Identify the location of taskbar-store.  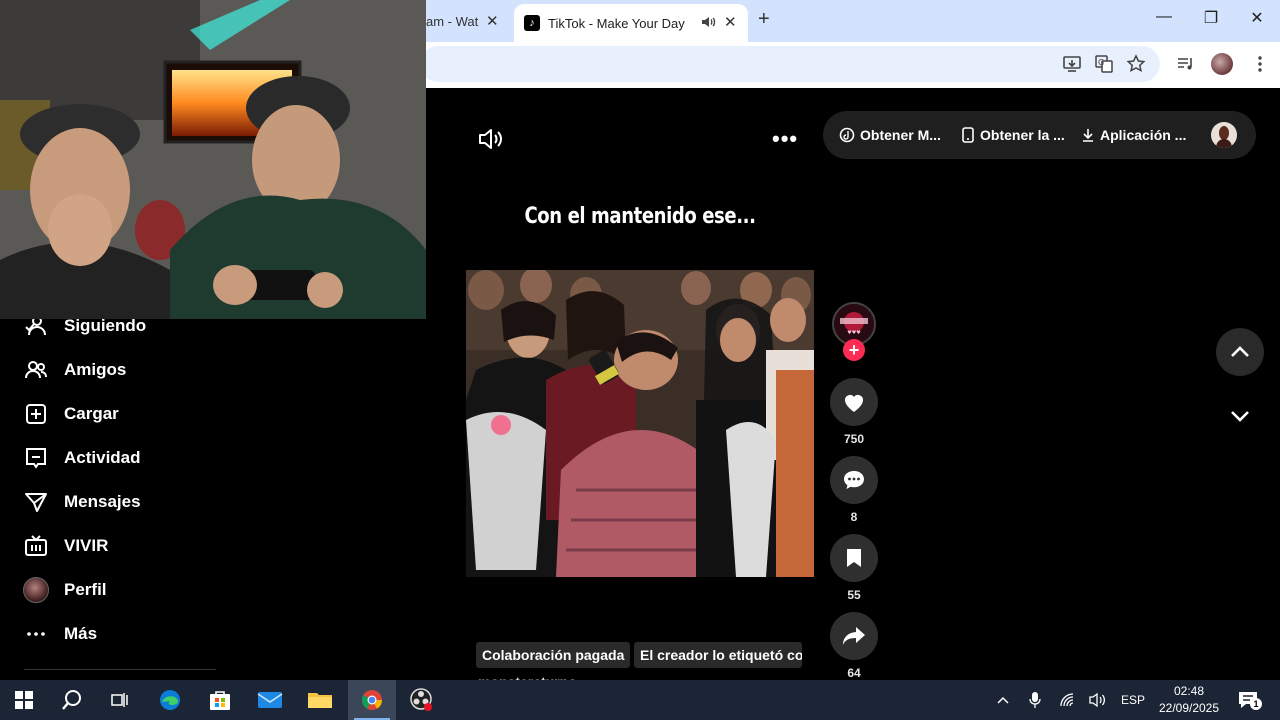
(220, 700).